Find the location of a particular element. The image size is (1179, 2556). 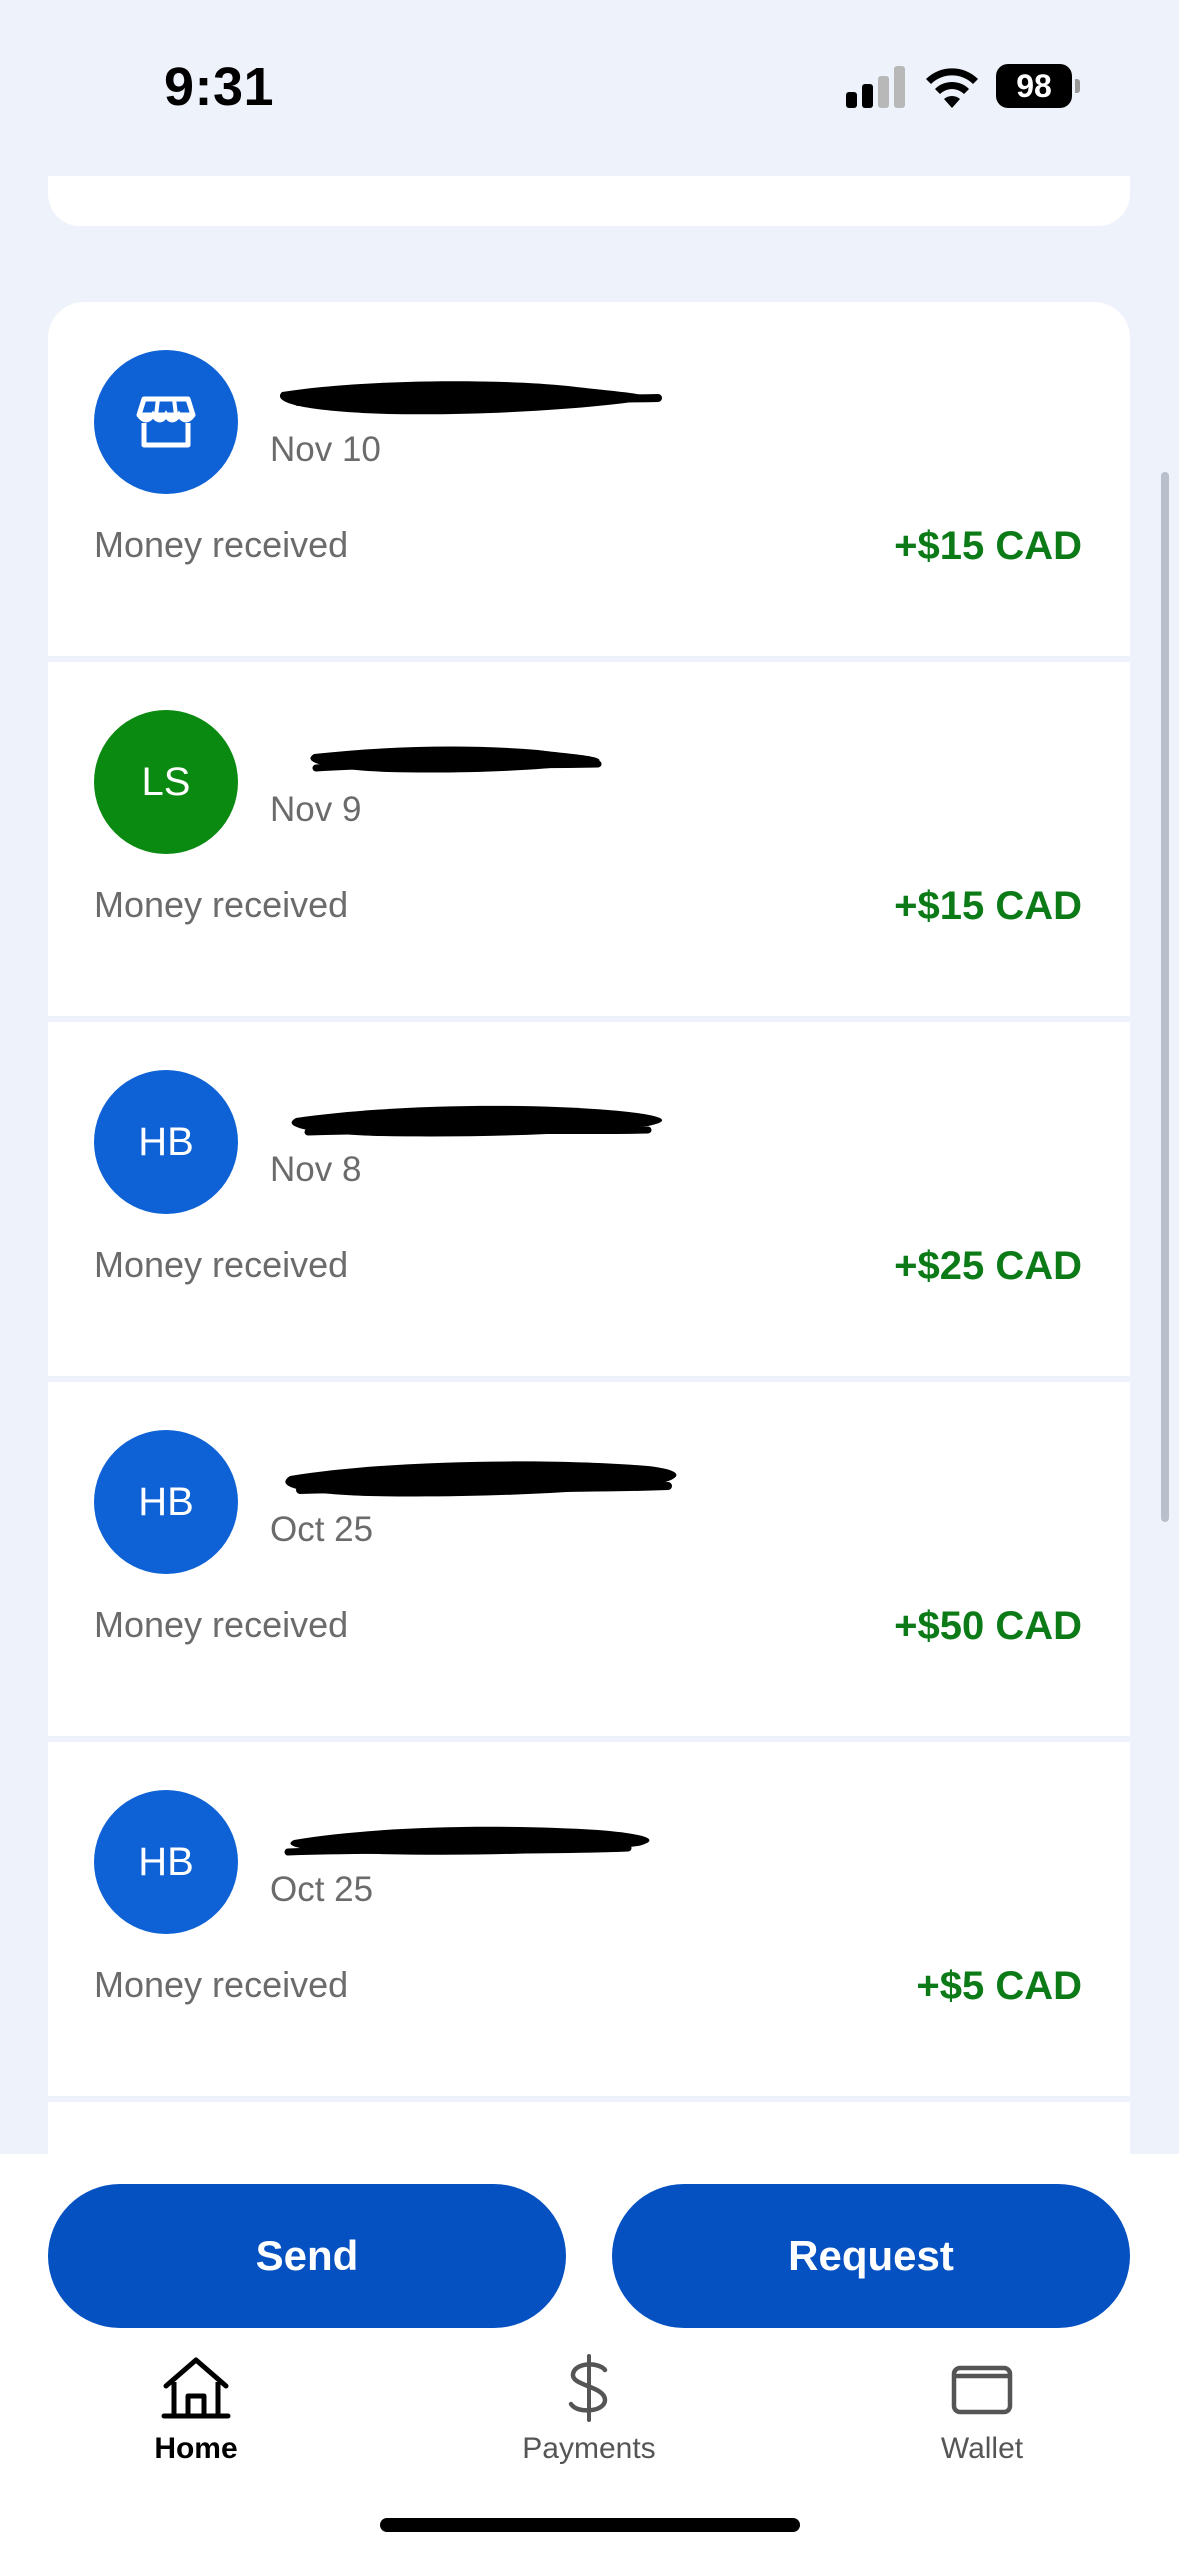

transaction-item: HB Oct 25 Money received +$50 CAD is located at coordinates (589, 1559).